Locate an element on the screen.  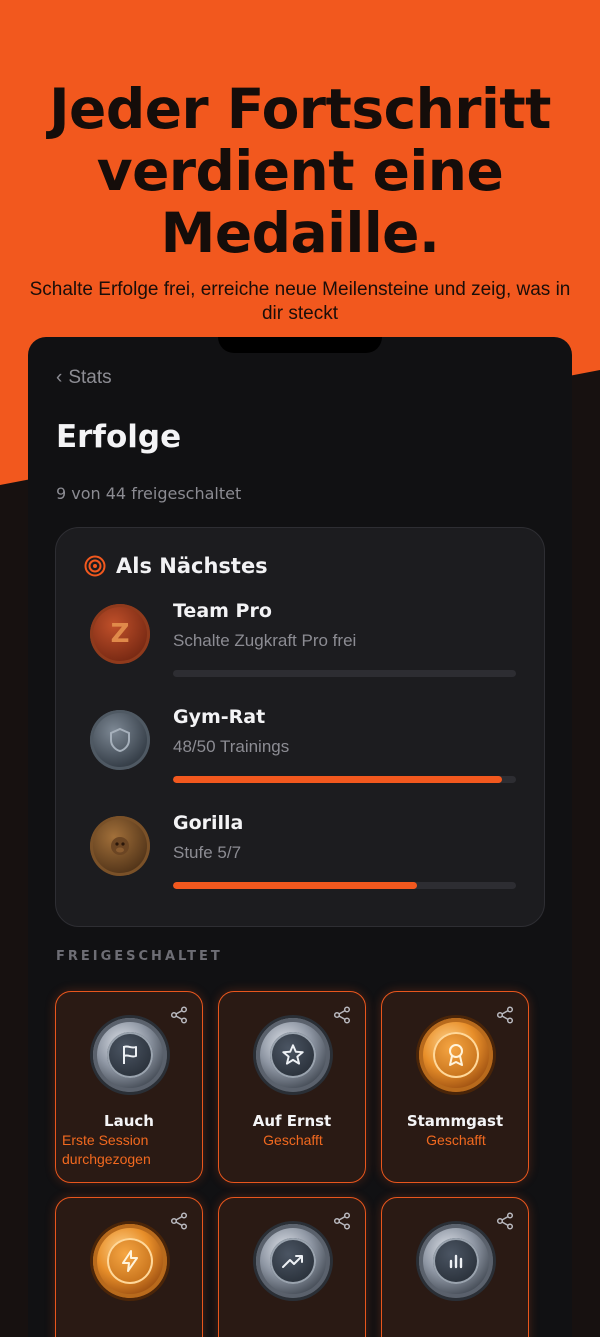
next-item: Gorilla Stufe 5/7 is located at coordinates (304, 857).